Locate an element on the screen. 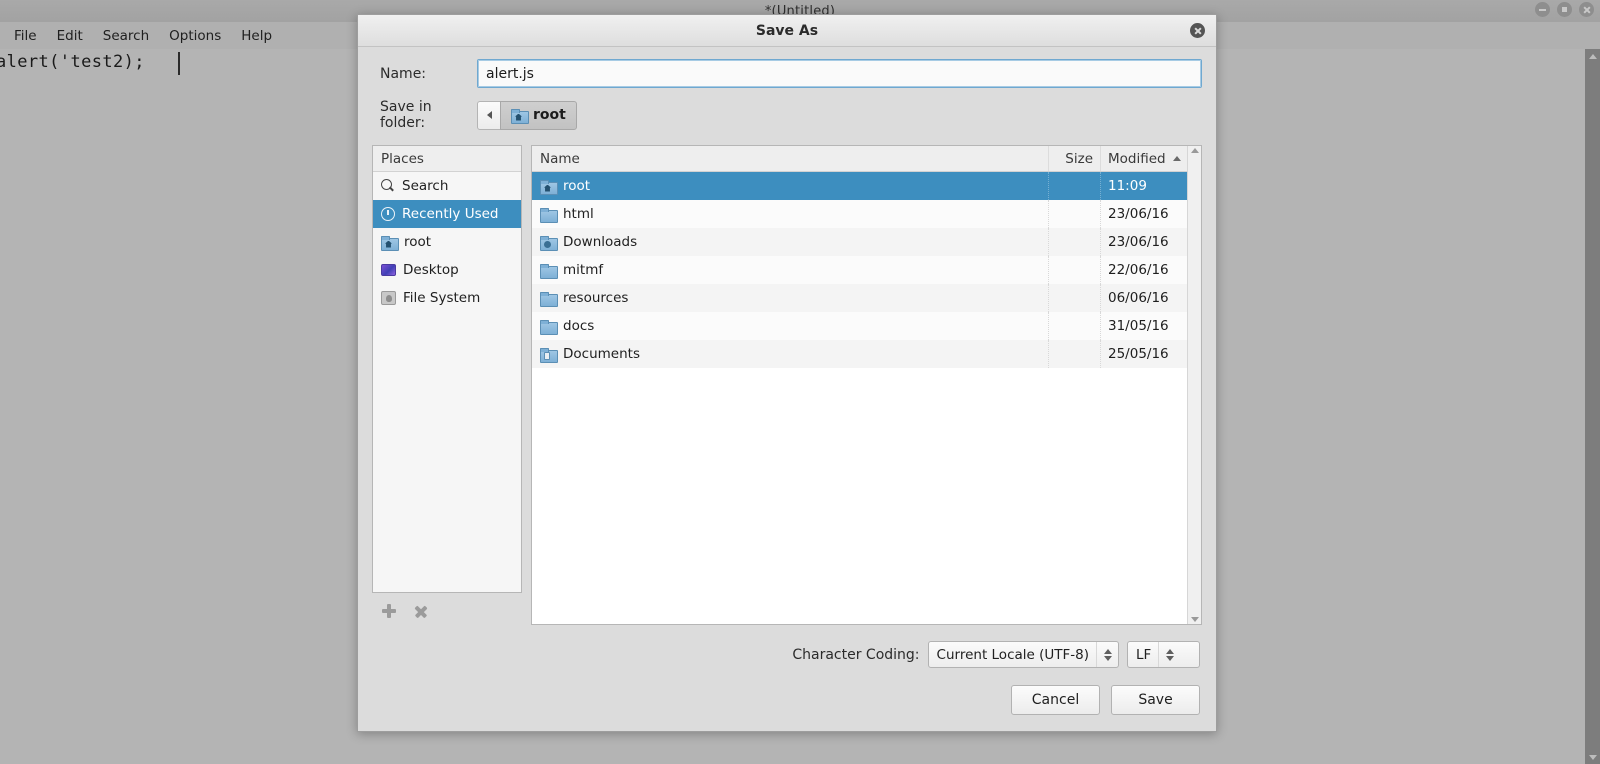 The width and height of the screenshot is (1600, 764). table-row: html 23/06/16 is located at coordinates (866, 214).